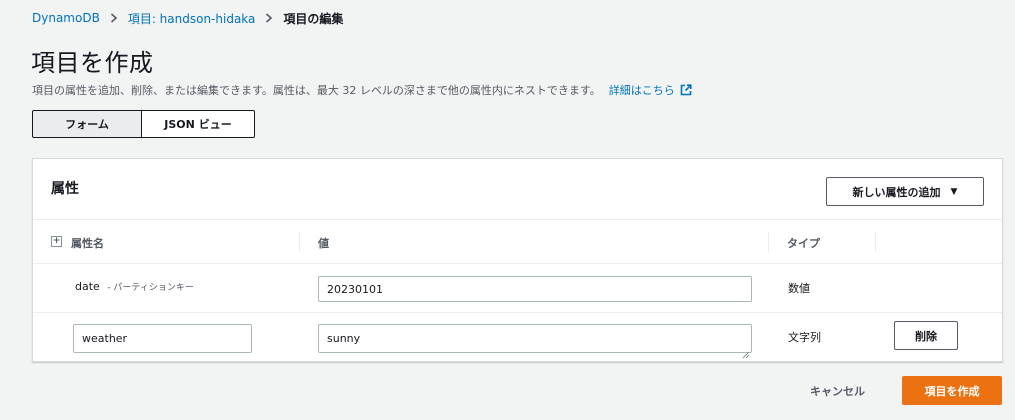  Describe the element at coordinates (926, 335) in the screenshot. I see `delete-attribute-button: 削除` at that location.